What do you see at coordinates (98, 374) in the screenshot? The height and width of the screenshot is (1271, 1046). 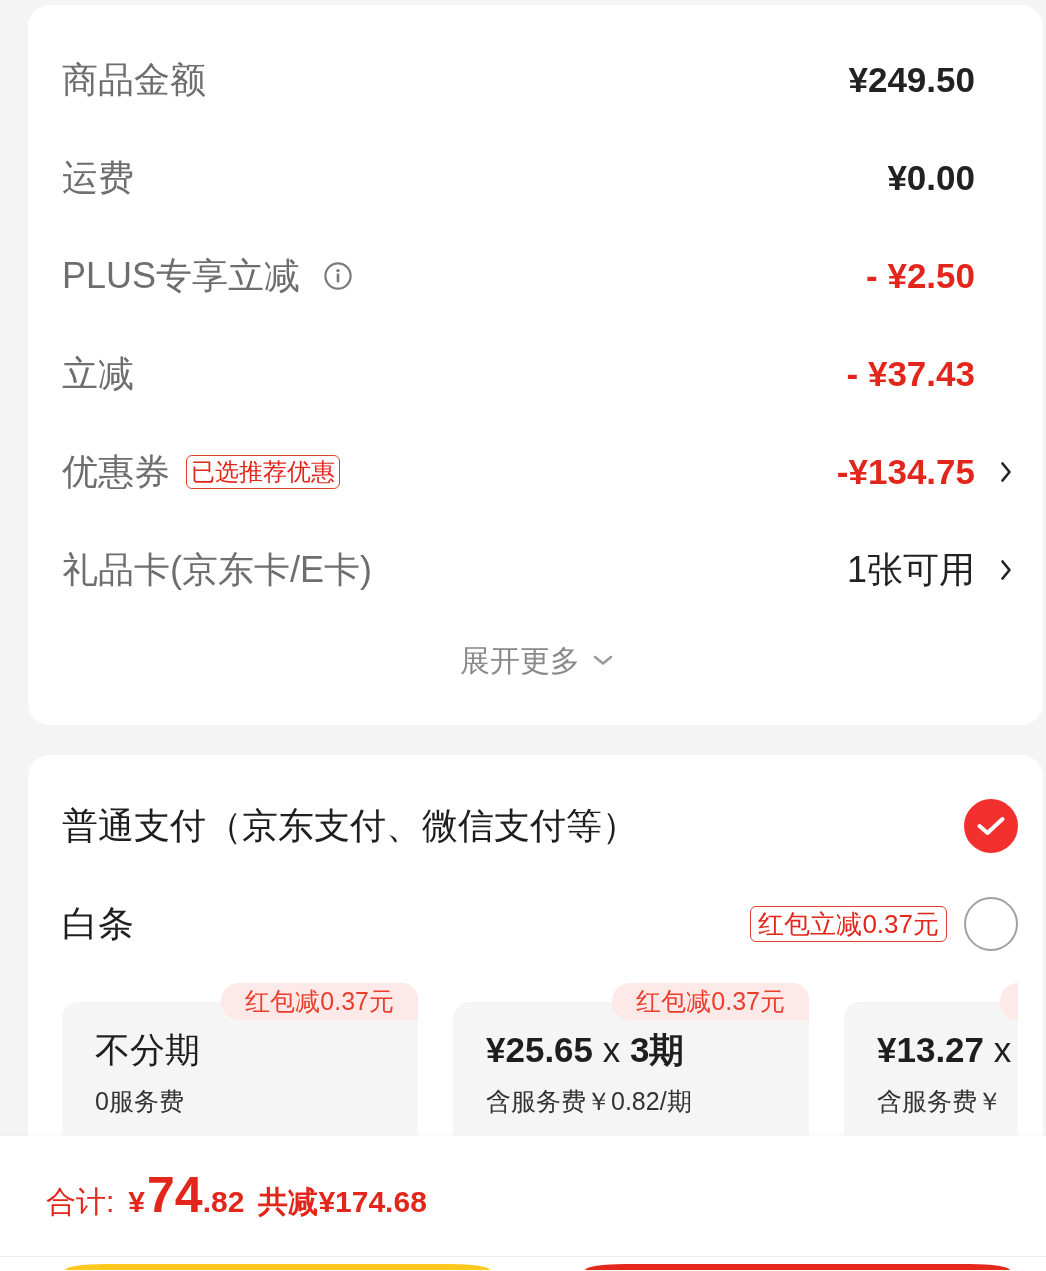 I see `summary-label: 立减` at bounding box center [98, 374].